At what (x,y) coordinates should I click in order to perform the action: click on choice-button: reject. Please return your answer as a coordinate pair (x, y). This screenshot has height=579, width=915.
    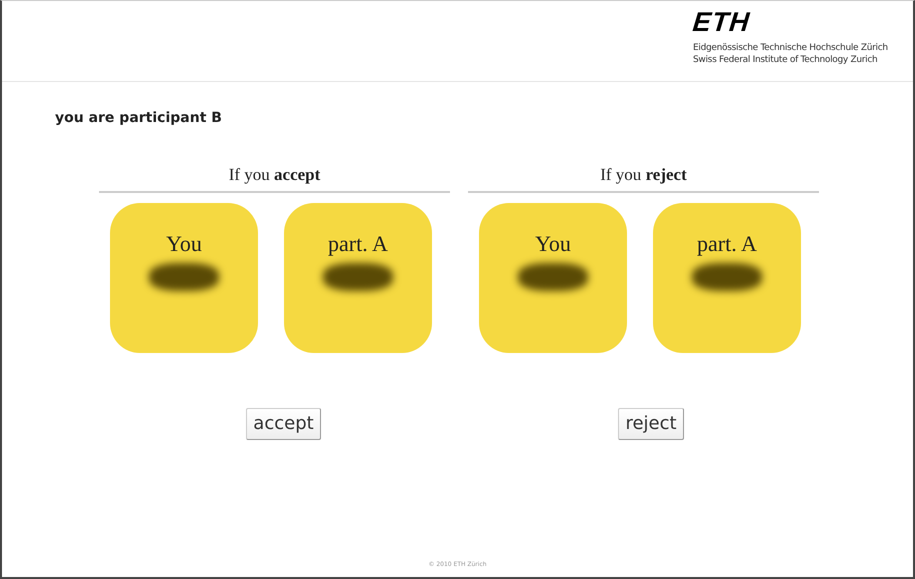
    Looking at the image, I should click on (651, 424).